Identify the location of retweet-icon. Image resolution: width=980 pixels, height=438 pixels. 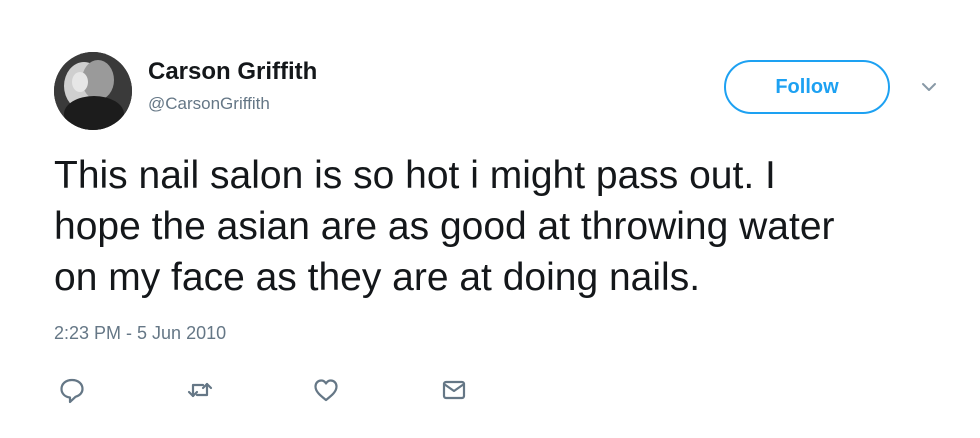
(200, 390).